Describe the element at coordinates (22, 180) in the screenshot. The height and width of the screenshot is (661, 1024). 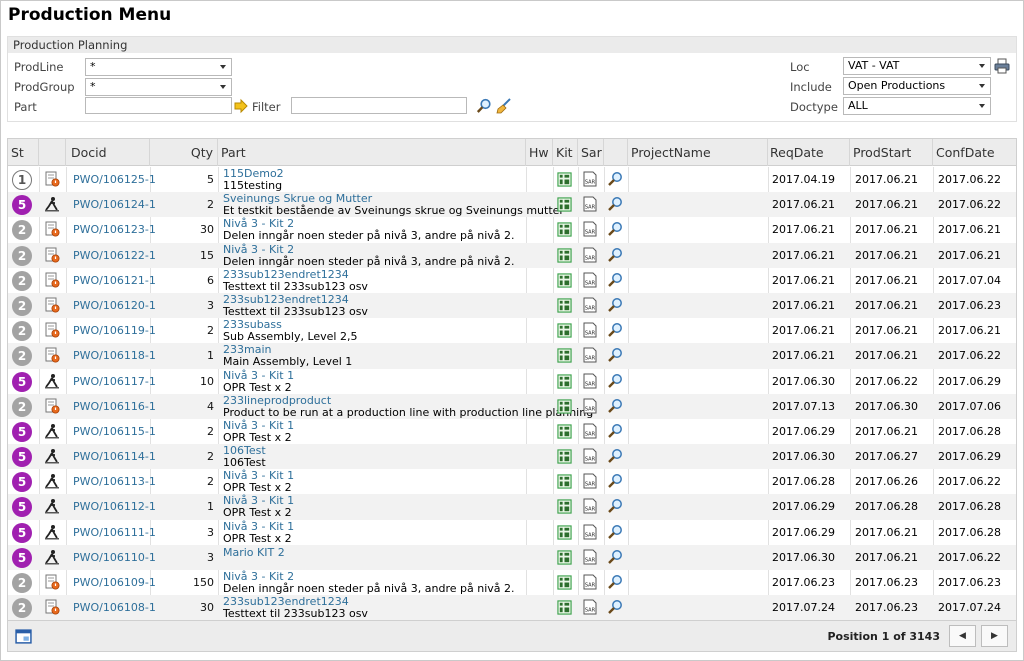
I see `status-badge: 1` at that location.